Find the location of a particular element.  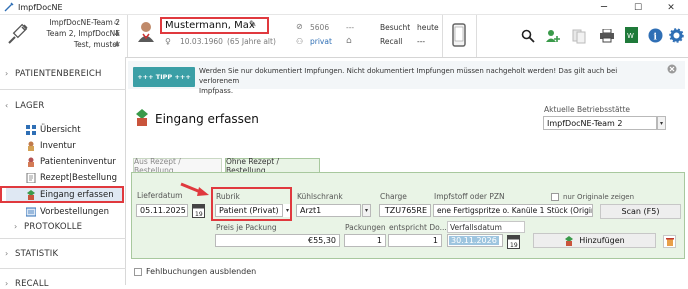

header-divider is located at coordinates (127, 36).